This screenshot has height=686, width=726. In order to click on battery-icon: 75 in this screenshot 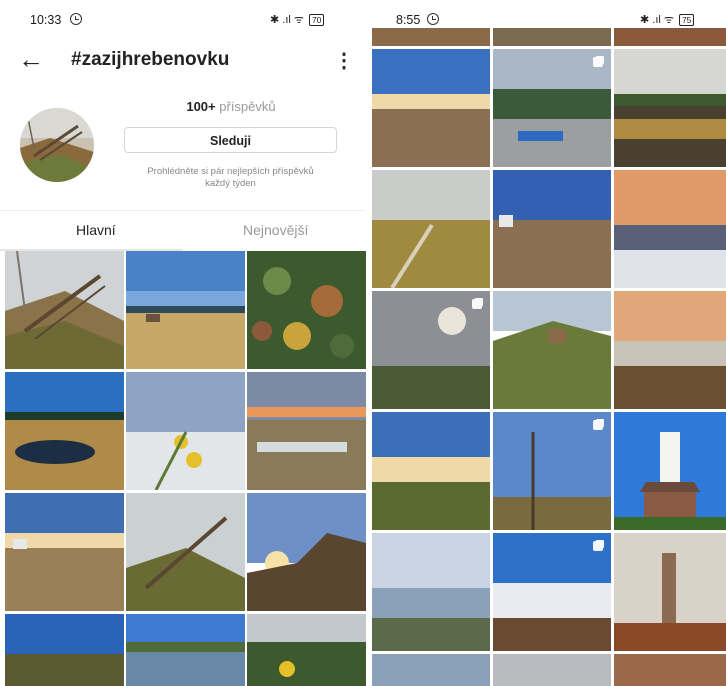, I will do `click(686, 19)`.